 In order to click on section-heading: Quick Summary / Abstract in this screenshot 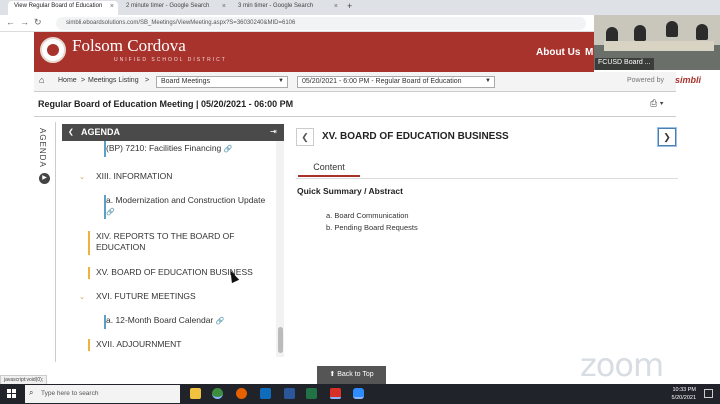, I will do `click(350, 191)`.